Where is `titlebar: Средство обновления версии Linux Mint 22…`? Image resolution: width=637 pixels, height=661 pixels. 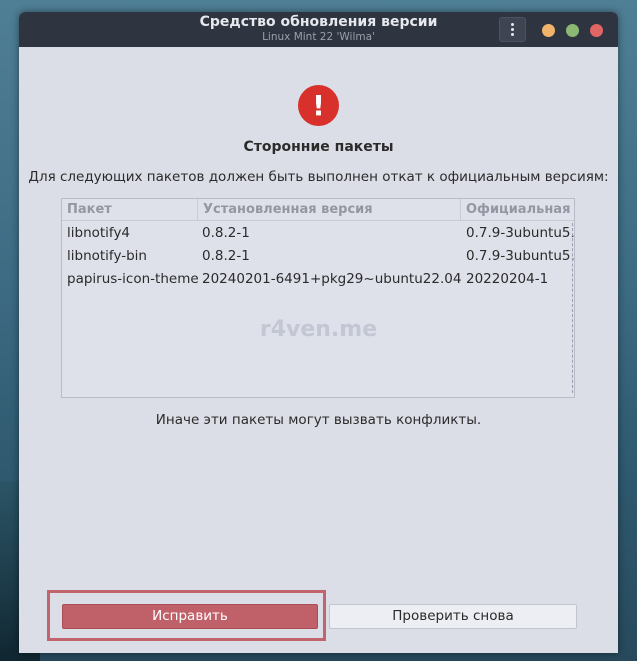 titlebar: Средство обновления версии Linux Mint 22… is located at coordinates (318, 29).